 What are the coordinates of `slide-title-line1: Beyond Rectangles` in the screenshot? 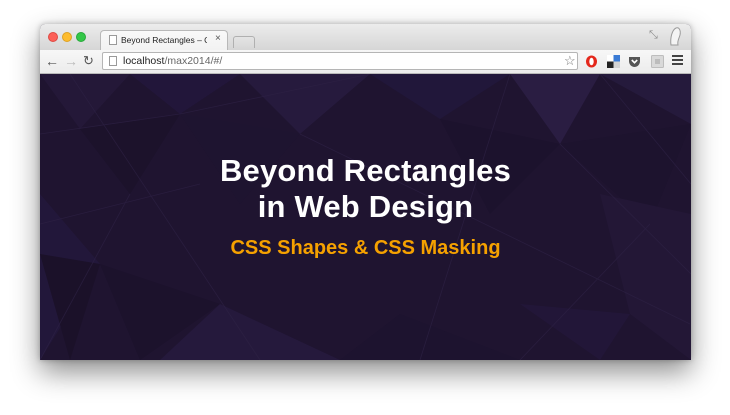 It's located at (365, 170).